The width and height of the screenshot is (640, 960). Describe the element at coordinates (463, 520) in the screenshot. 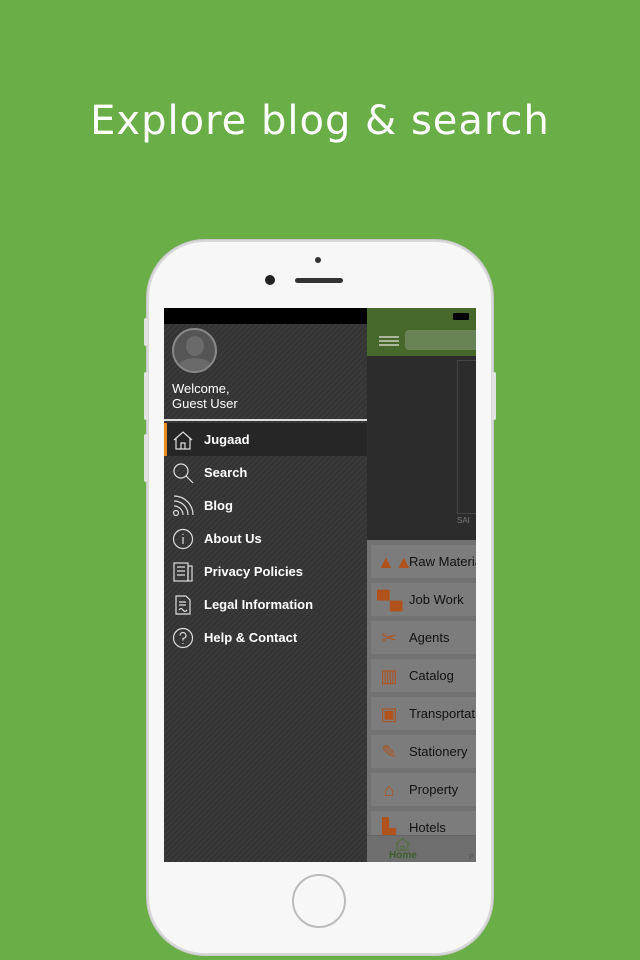

I see `banner-label: SAI` at that location.